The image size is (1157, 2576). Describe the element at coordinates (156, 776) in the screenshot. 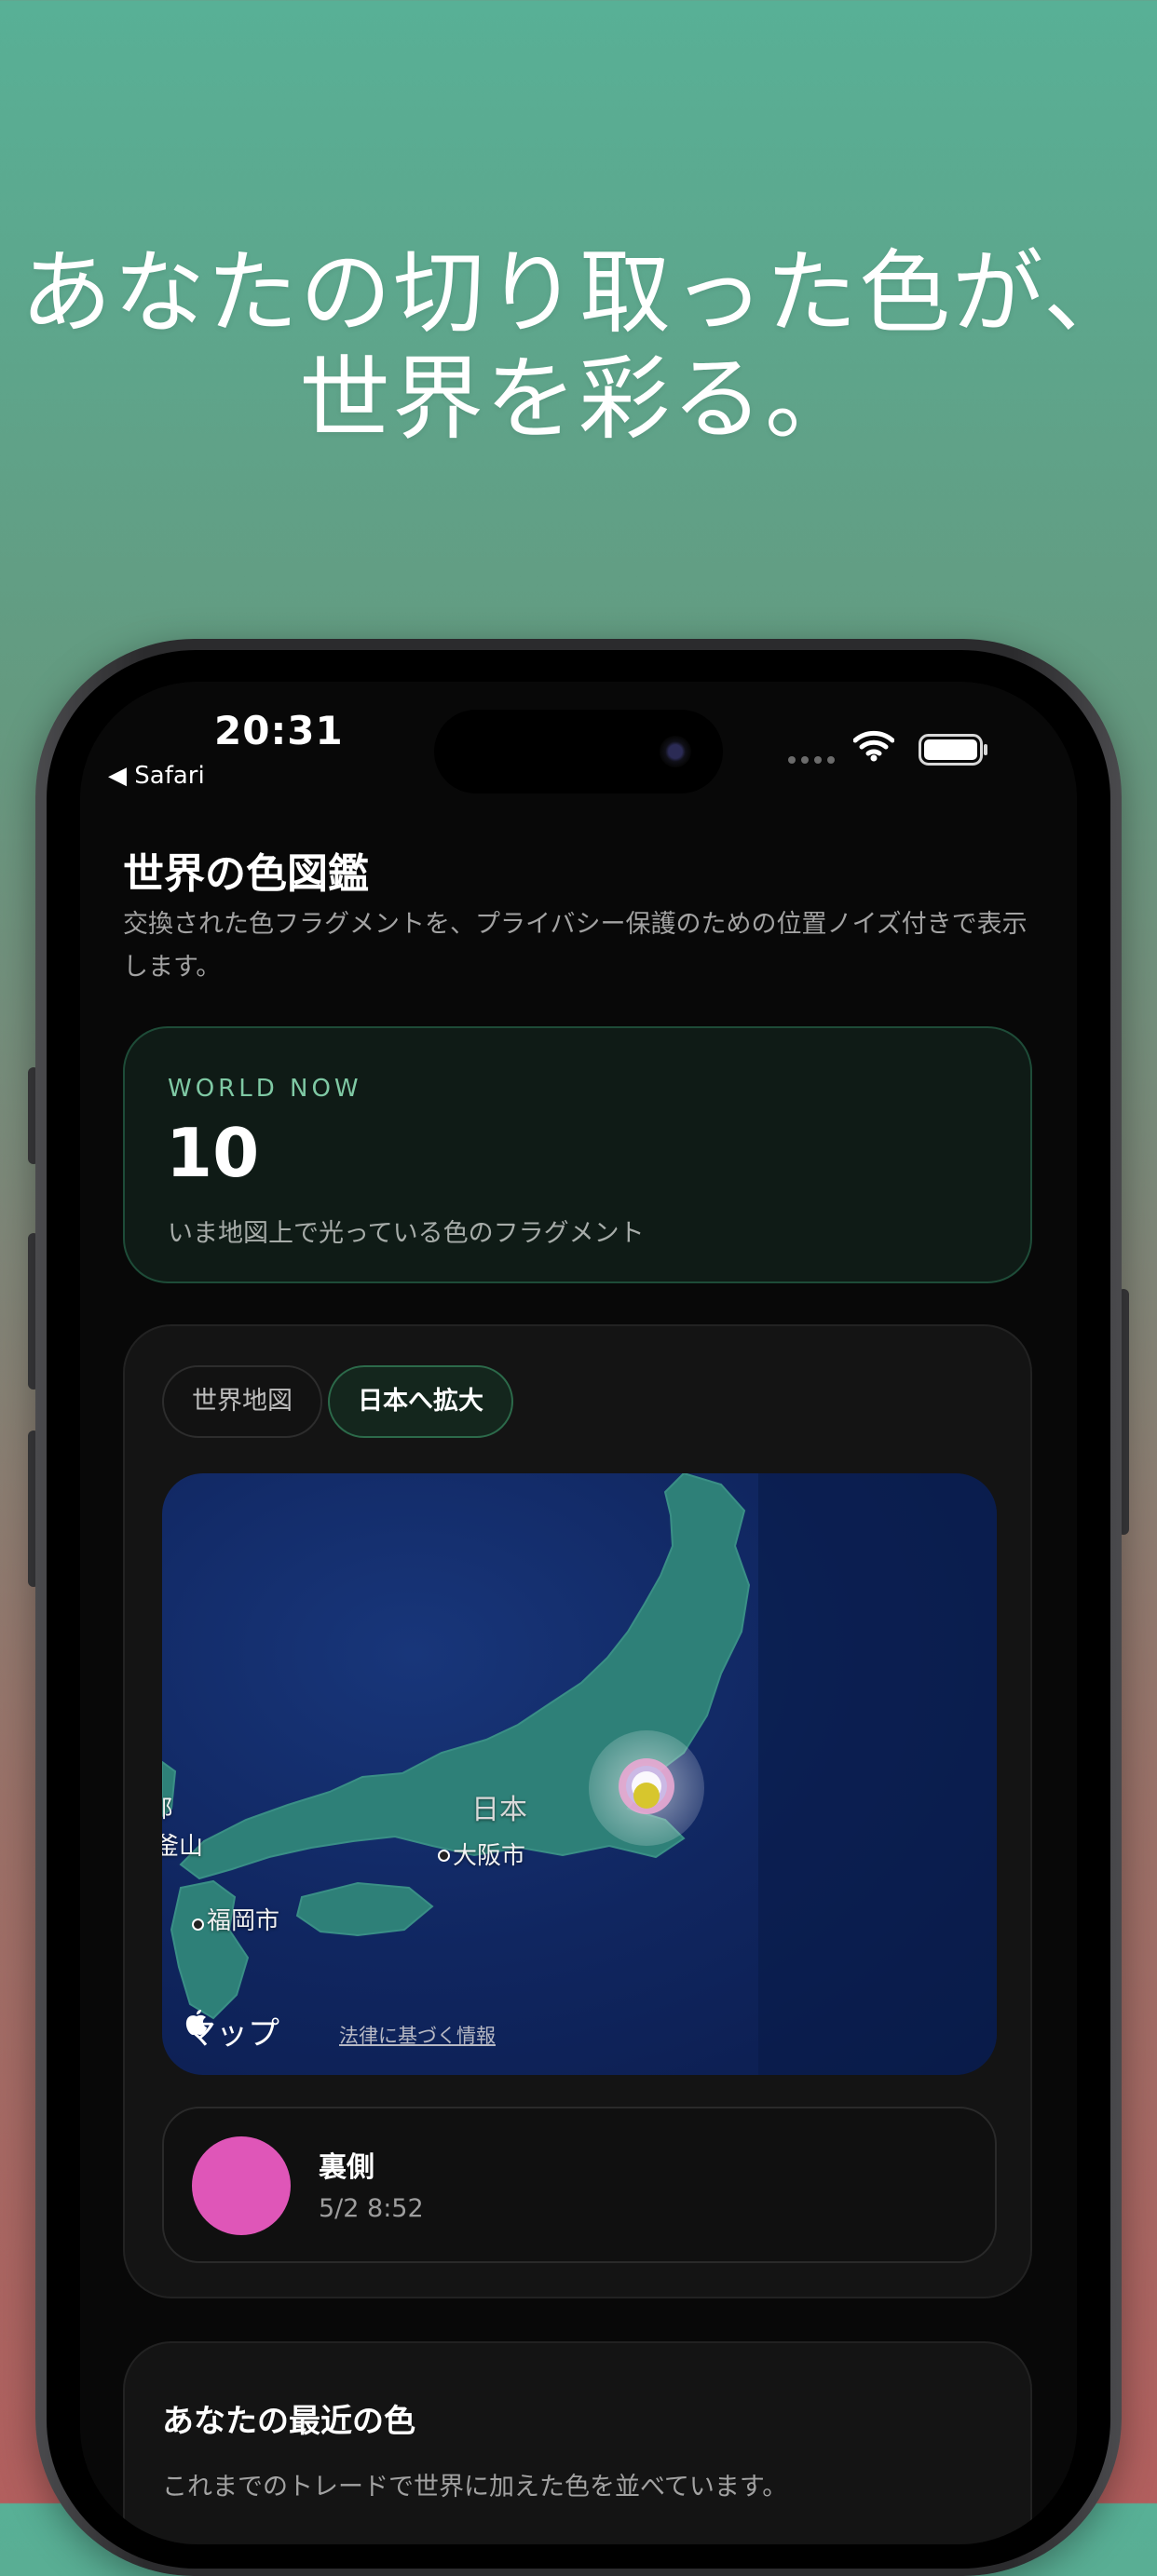

I see `back-to-safari-link: ◀ Safari` at that location.